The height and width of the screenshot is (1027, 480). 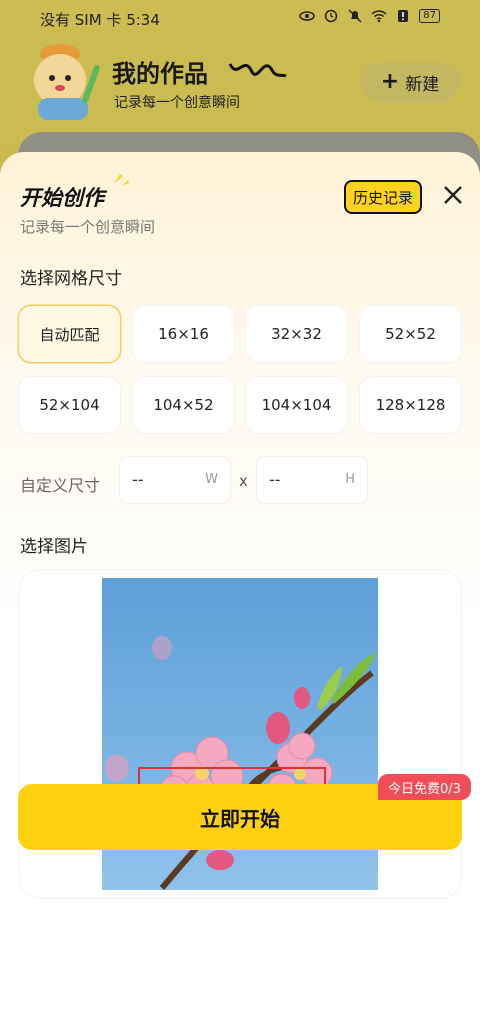 What do you see at coordinates (177, 103) in the screenshot?
I see `page-subtitle: 记录每一个创意瞬间` at bounding box center [177, 103].